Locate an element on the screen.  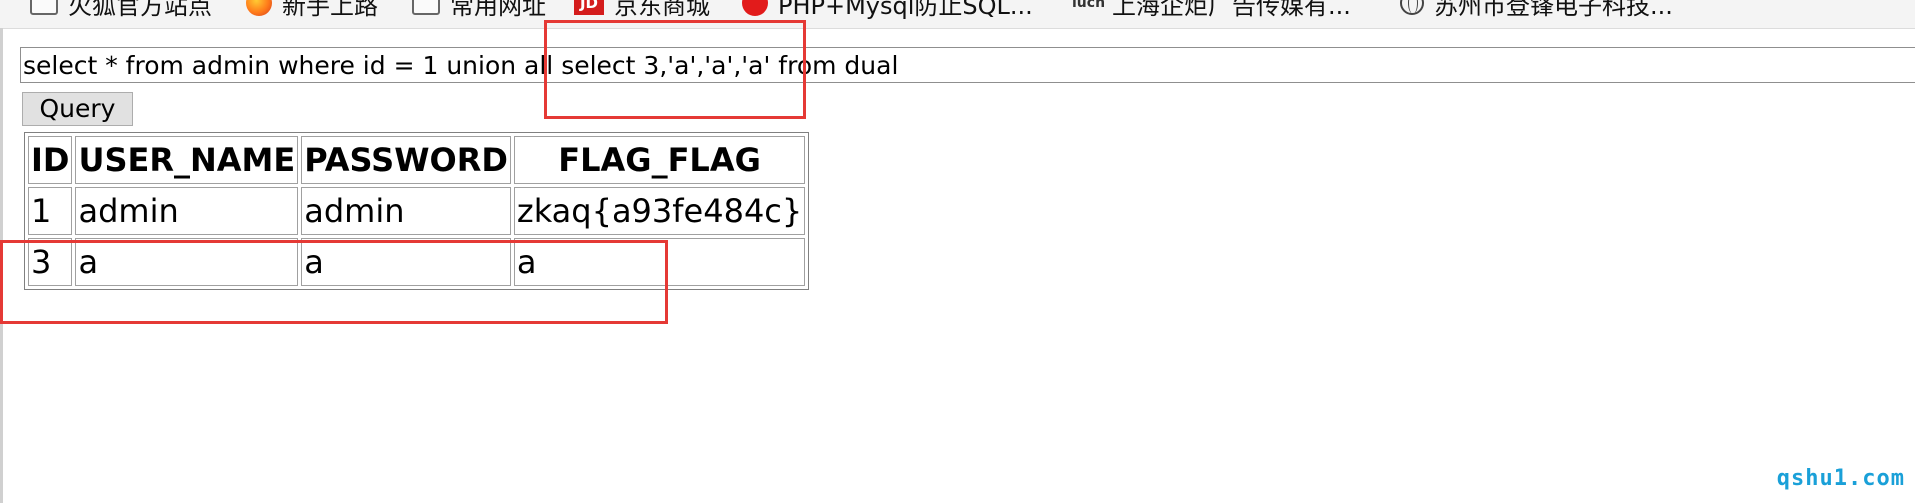
watermark: qshu1.com is located at coordinates (1840, 478).